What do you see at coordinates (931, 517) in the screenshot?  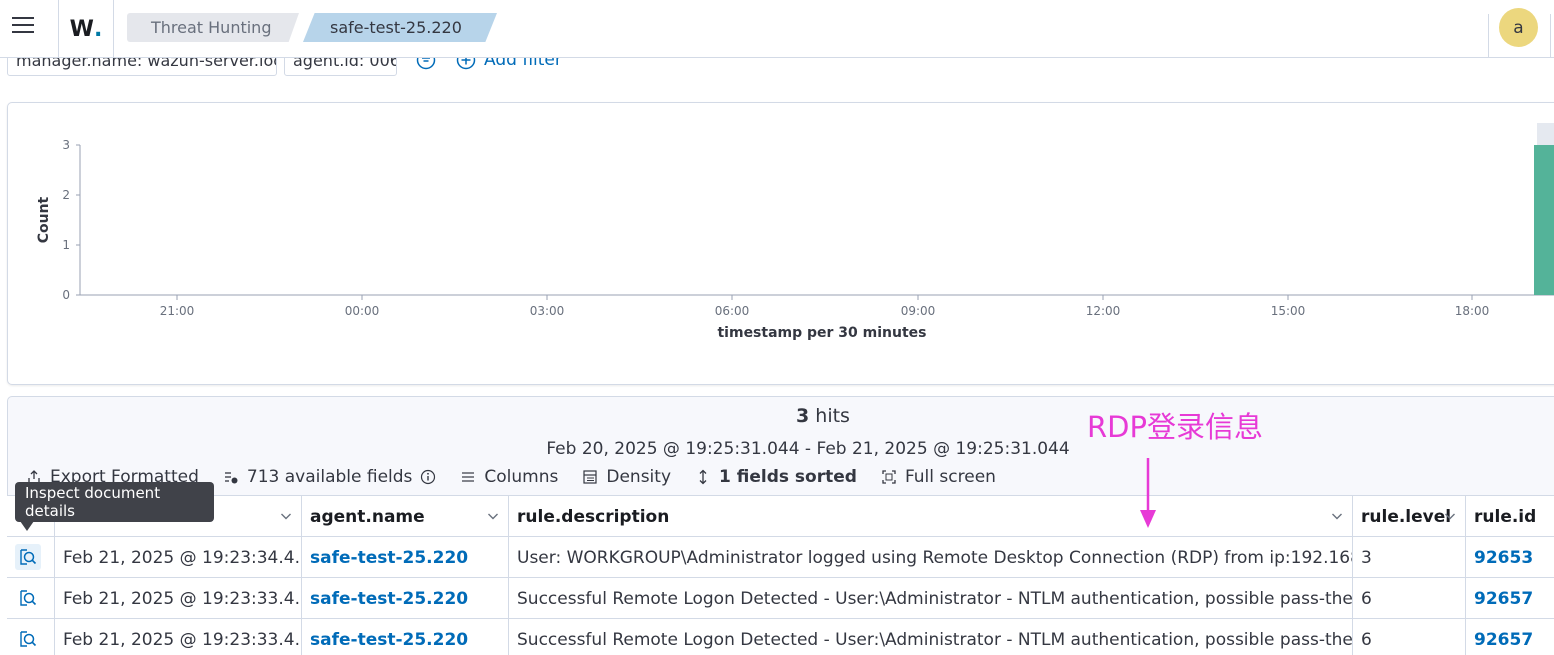 I see `column-header-rule-description: rule.description` at bounding box center [931, 517].